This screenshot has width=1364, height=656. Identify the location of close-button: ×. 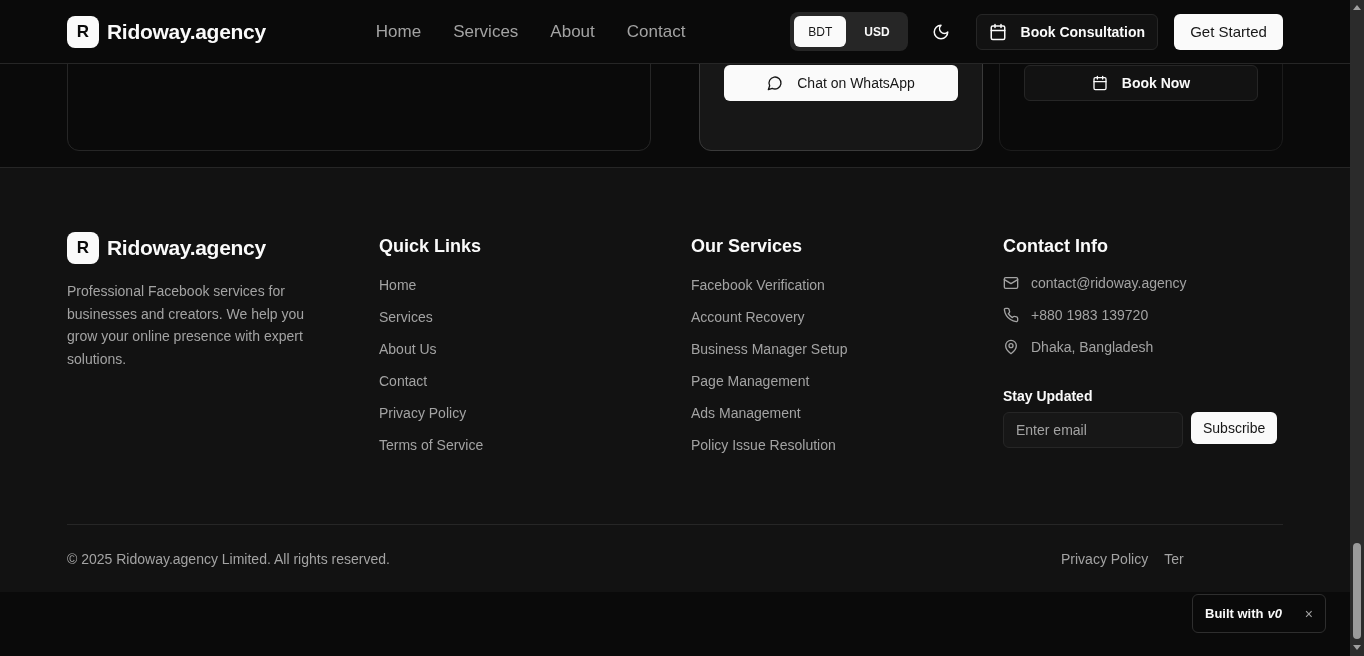
(1308, 613).